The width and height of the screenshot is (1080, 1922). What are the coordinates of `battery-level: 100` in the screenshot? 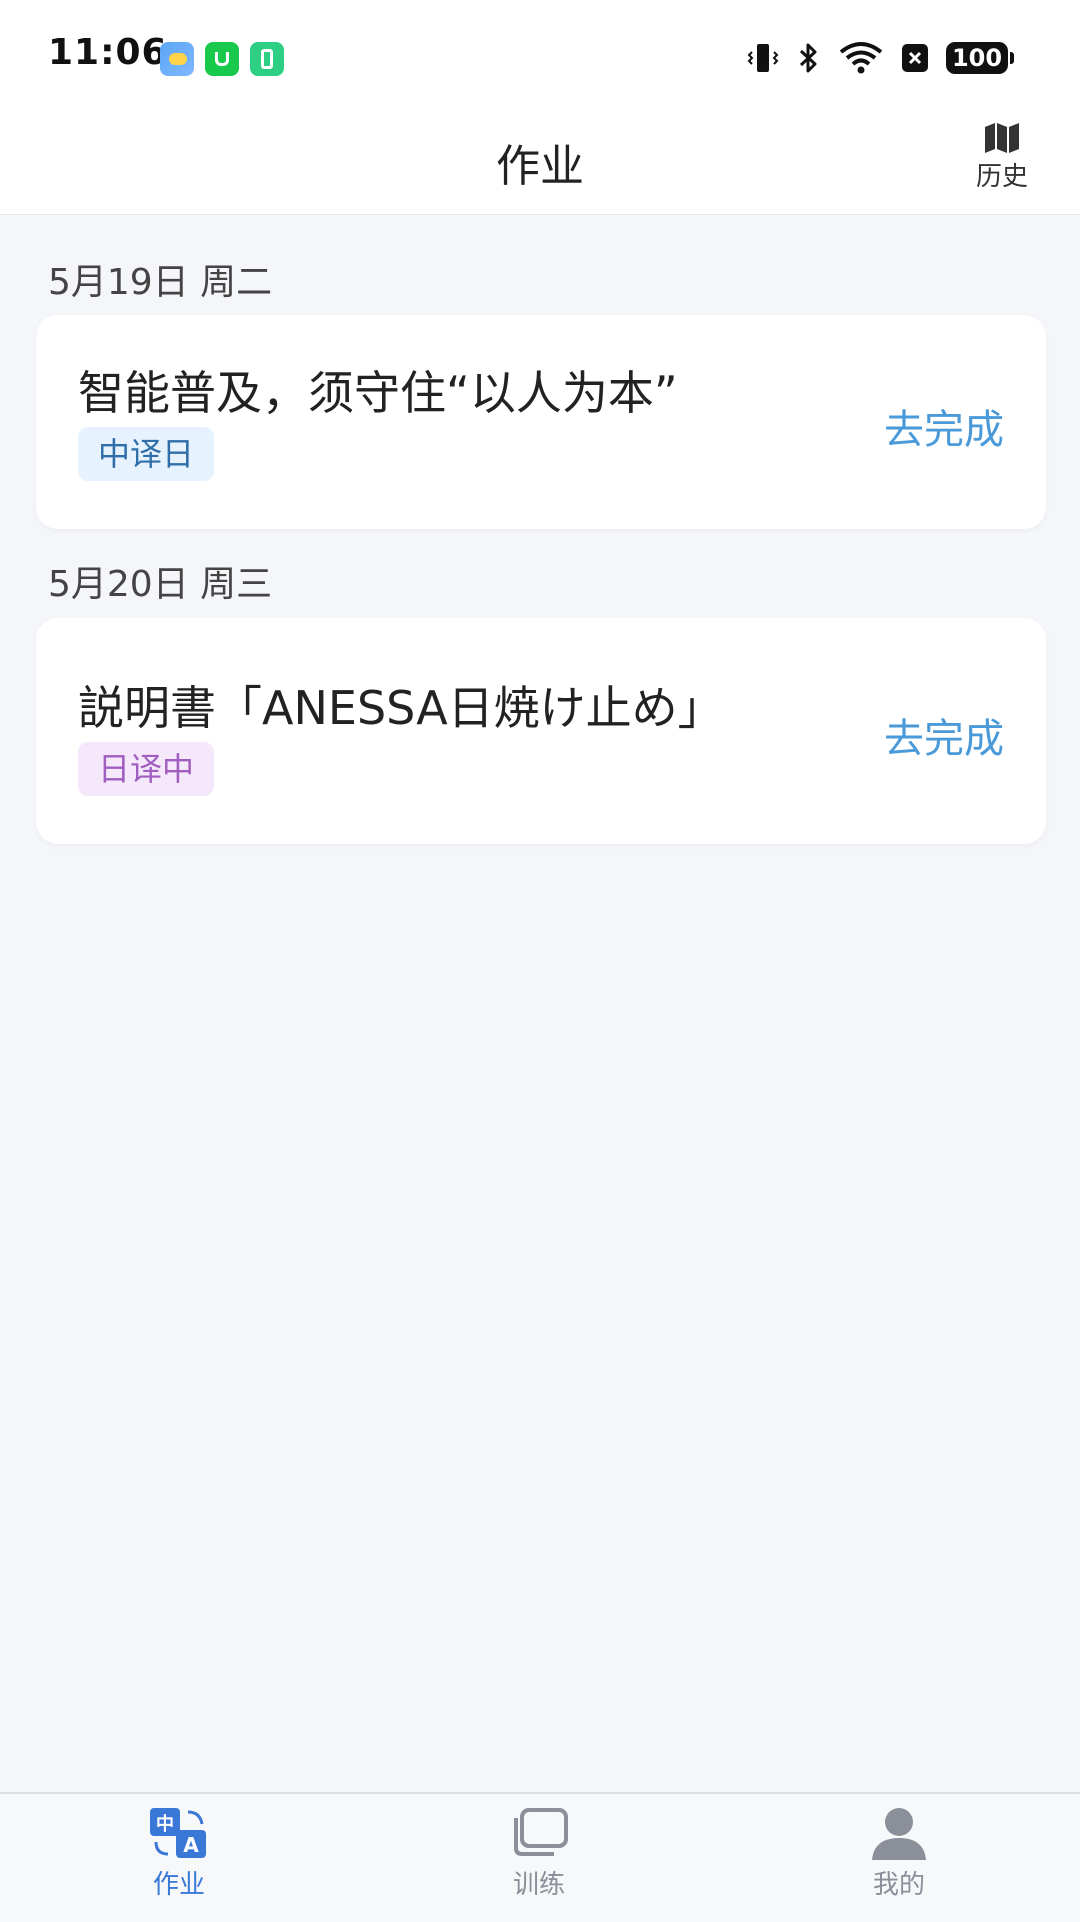 It's located at (977, 58).